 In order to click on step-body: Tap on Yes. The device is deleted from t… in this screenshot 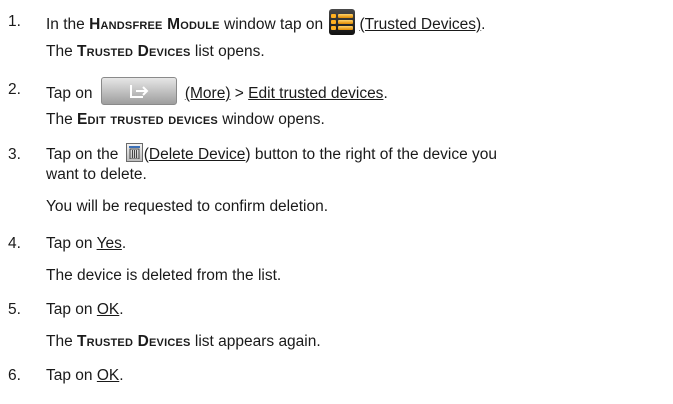, I will do `click(357, 260)`.